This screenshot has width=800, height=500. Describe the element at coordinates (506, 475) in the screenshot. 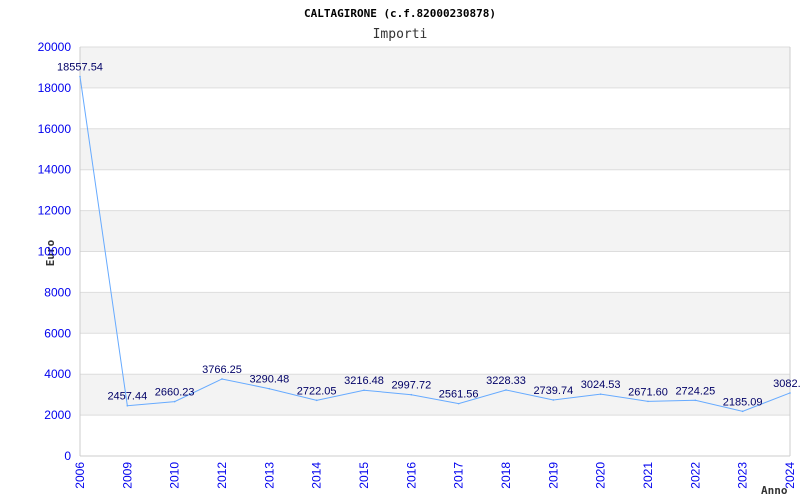

I see `x-tick-label: 2018` at that location.